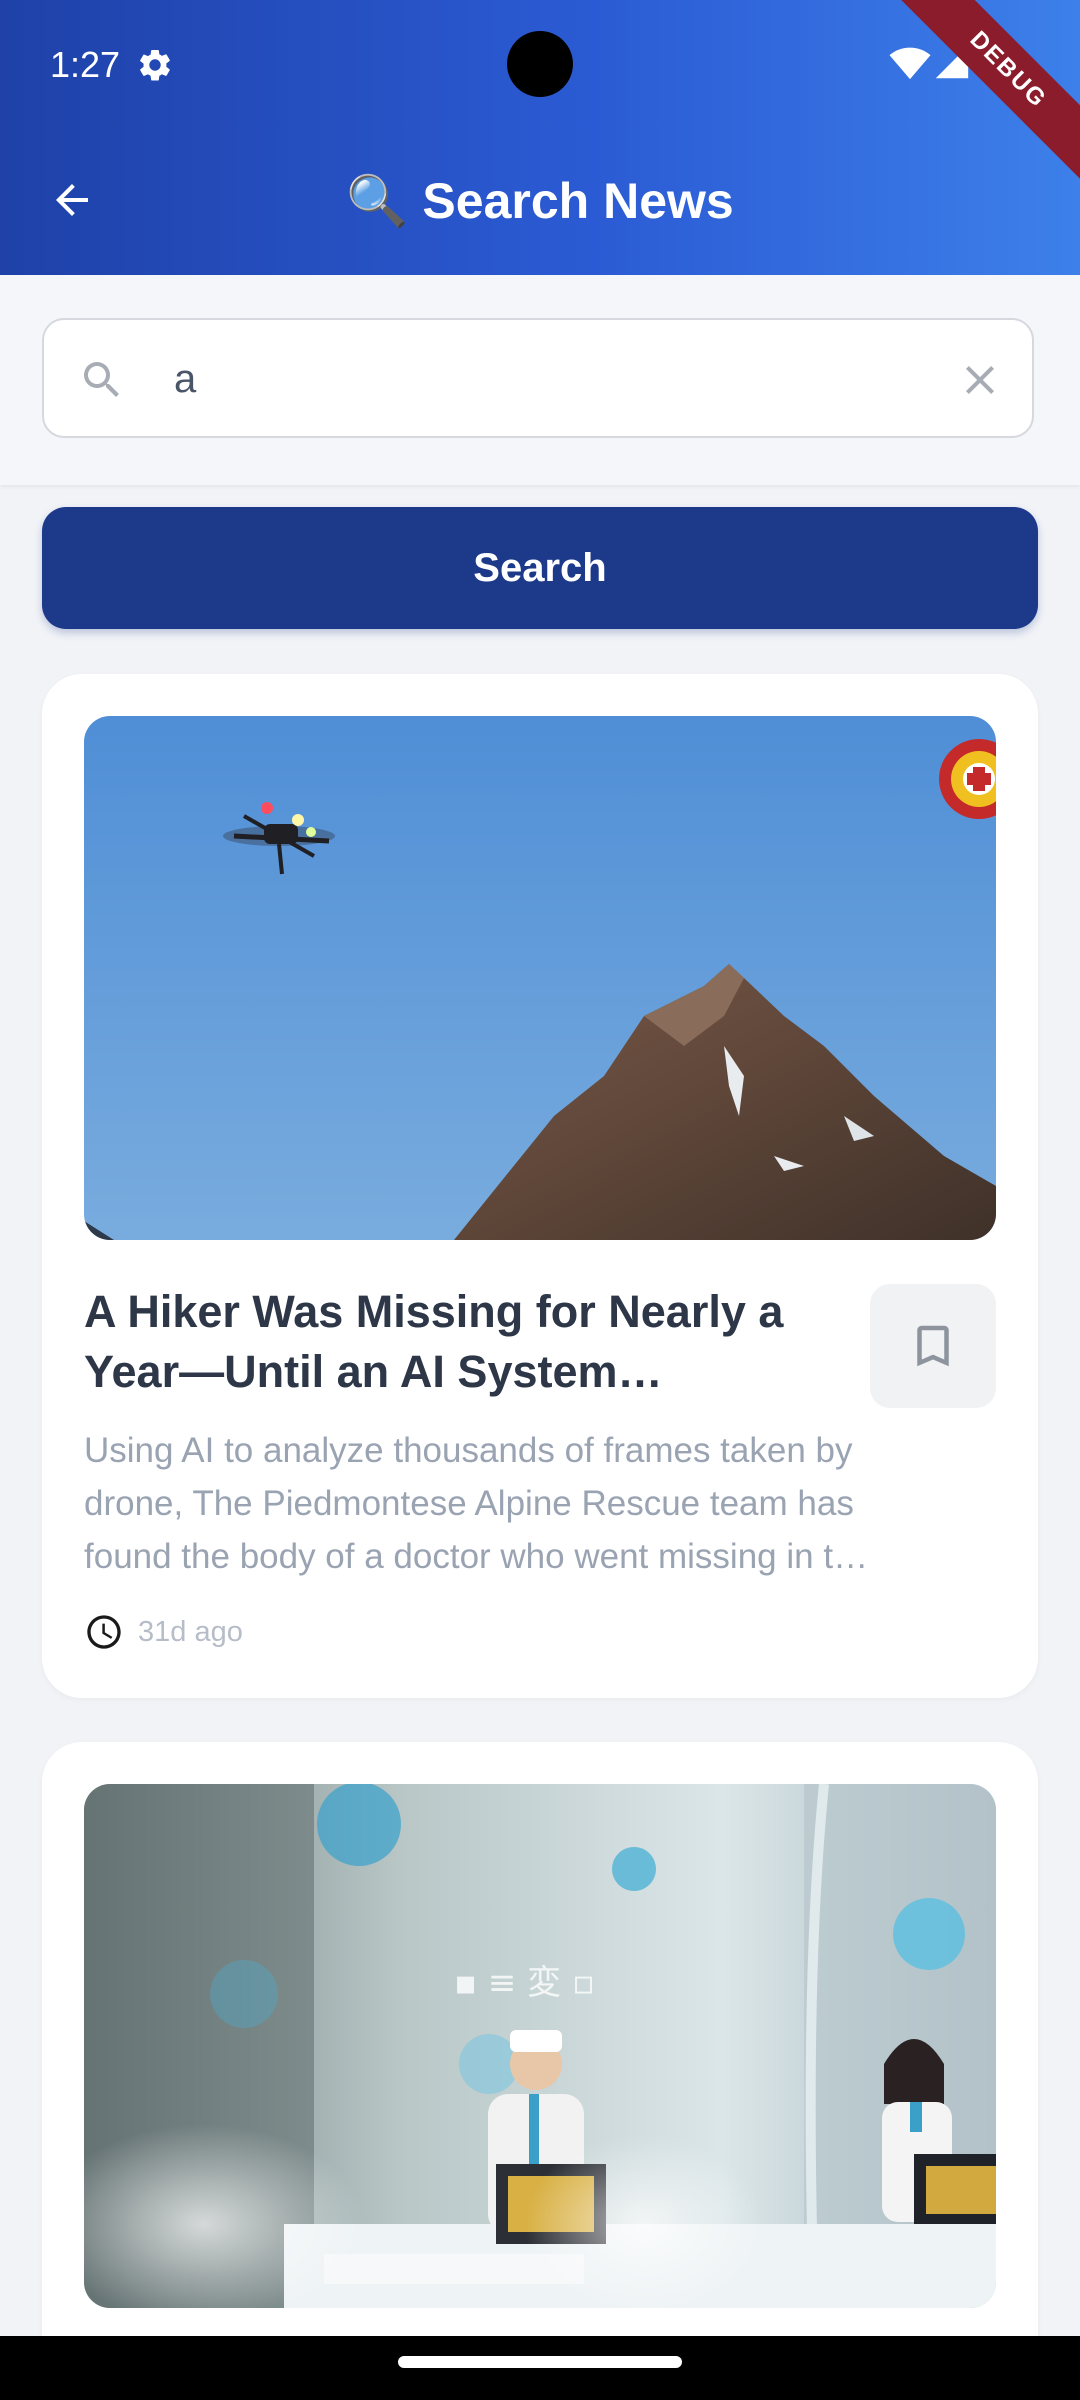  Describe the element at coordinates (190, 1632) in the screenshot. I see `article-time: 31d ago` at that location.